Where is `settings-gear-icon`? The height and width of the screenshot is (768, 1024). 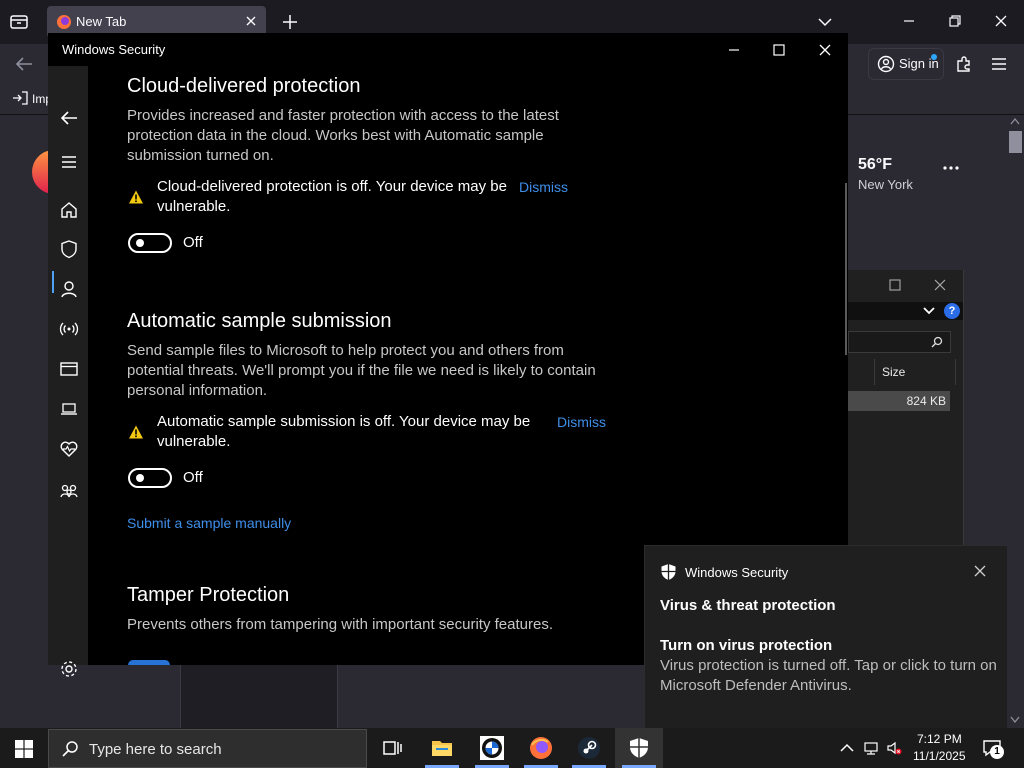 settings-gear-icon is located at coordinates (69, 669).